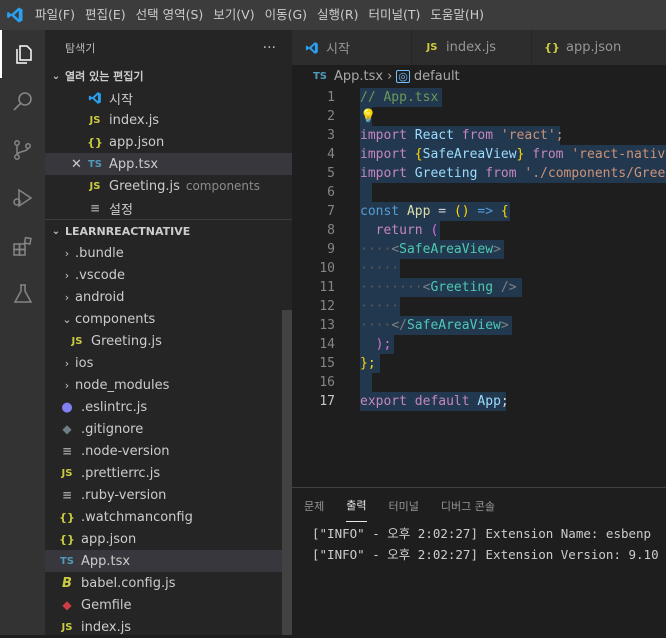 This screenshot has width=666, height=638. What do you see at coordinates (314, 506) in the screenshot?
I see `tab-problems: 문제` at bounding box center [314, 506].